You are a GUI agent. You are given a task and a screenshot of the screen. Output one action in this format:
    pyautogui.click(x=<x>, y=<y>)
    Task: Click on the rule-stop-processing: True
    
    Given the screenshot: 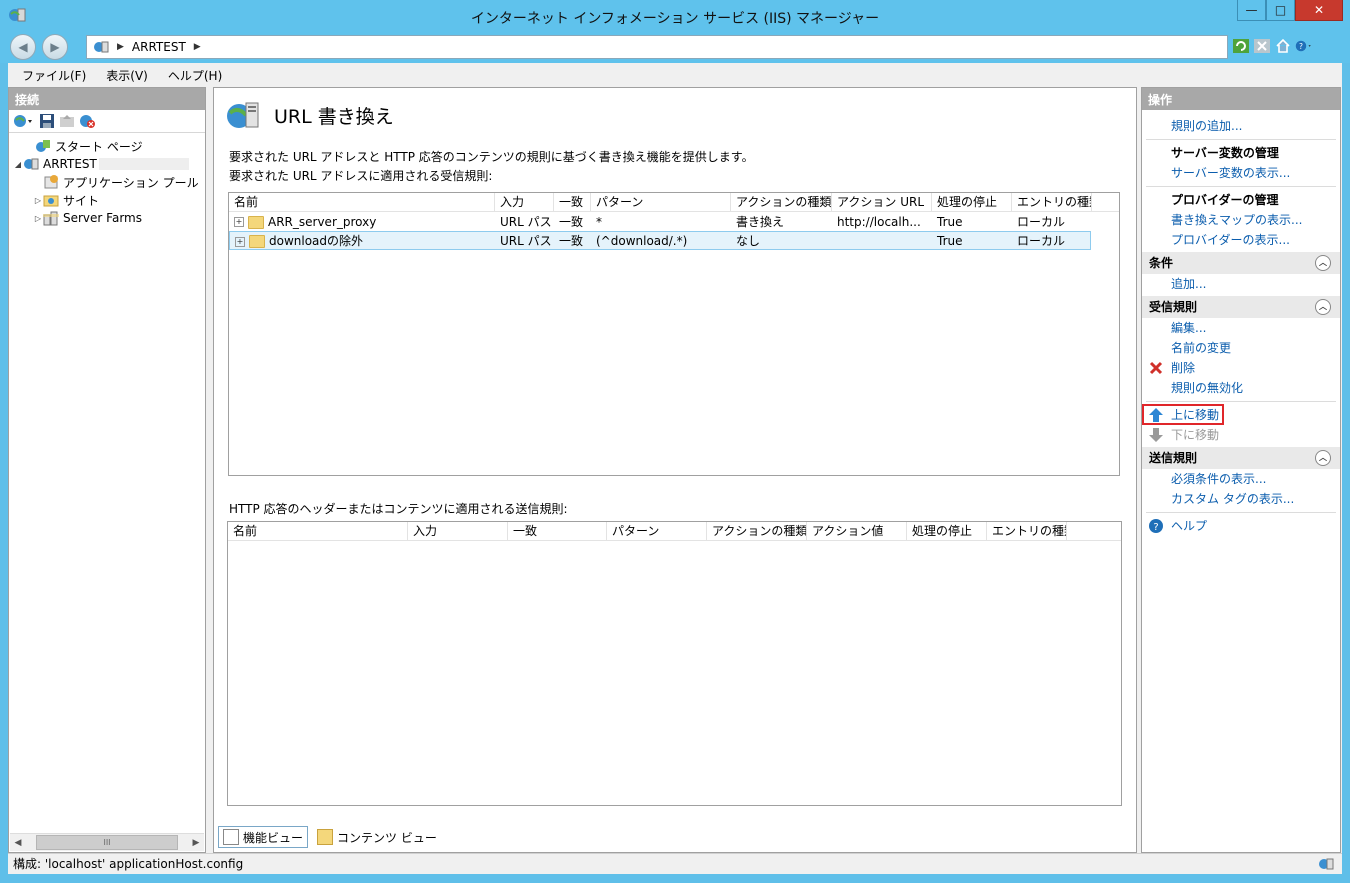 What is the action you would take?
    pyautogui.click(x=950, y=240)
    